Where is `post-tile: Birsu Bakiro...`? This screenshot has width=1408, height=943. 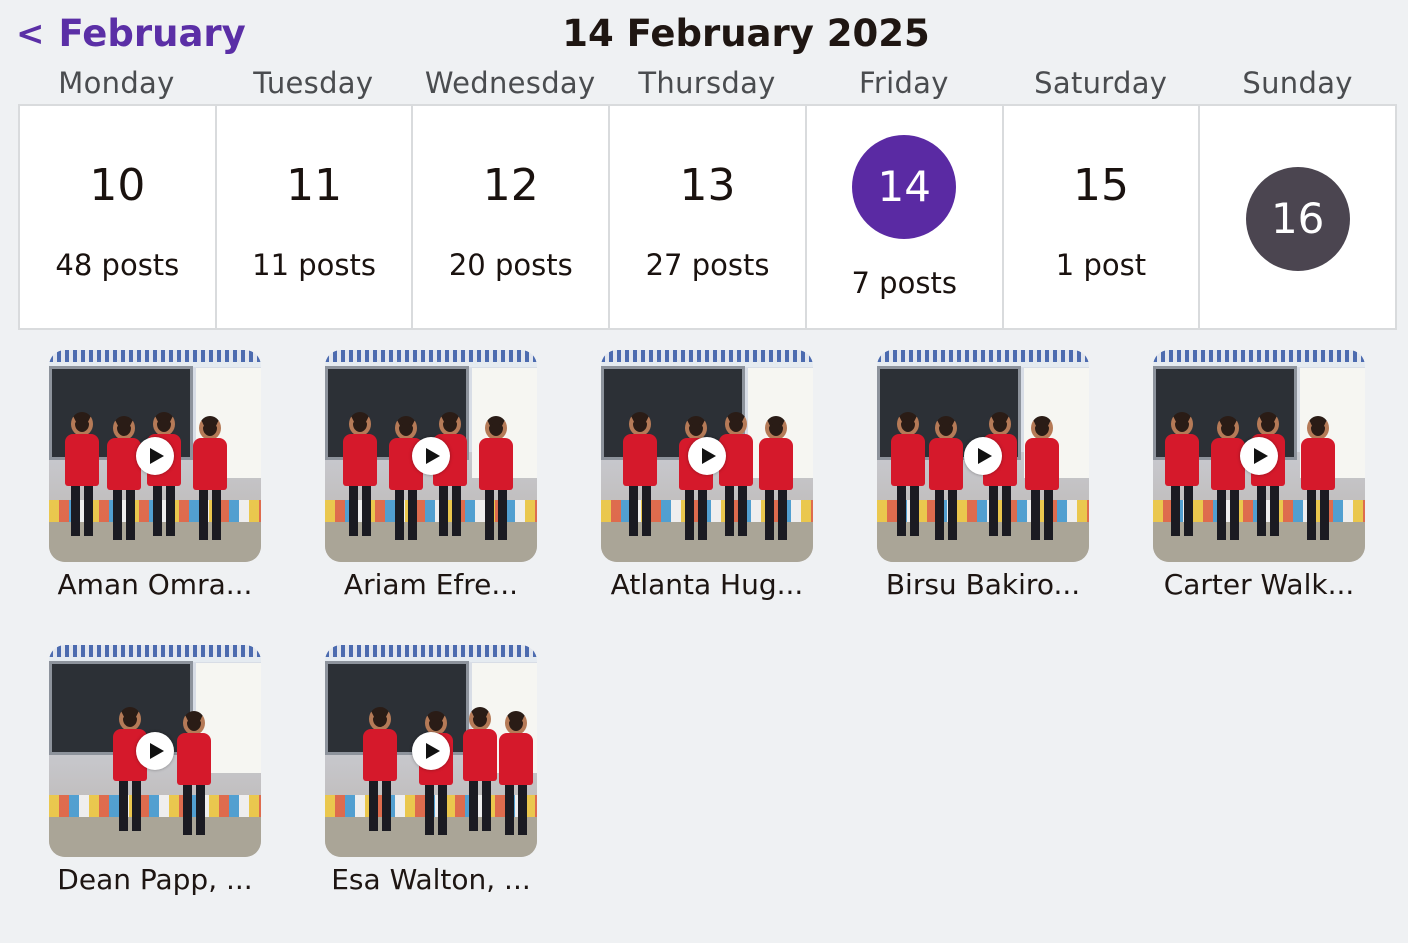
post-tile: Birsu Bakiro... is located at coordinates (983, 475).